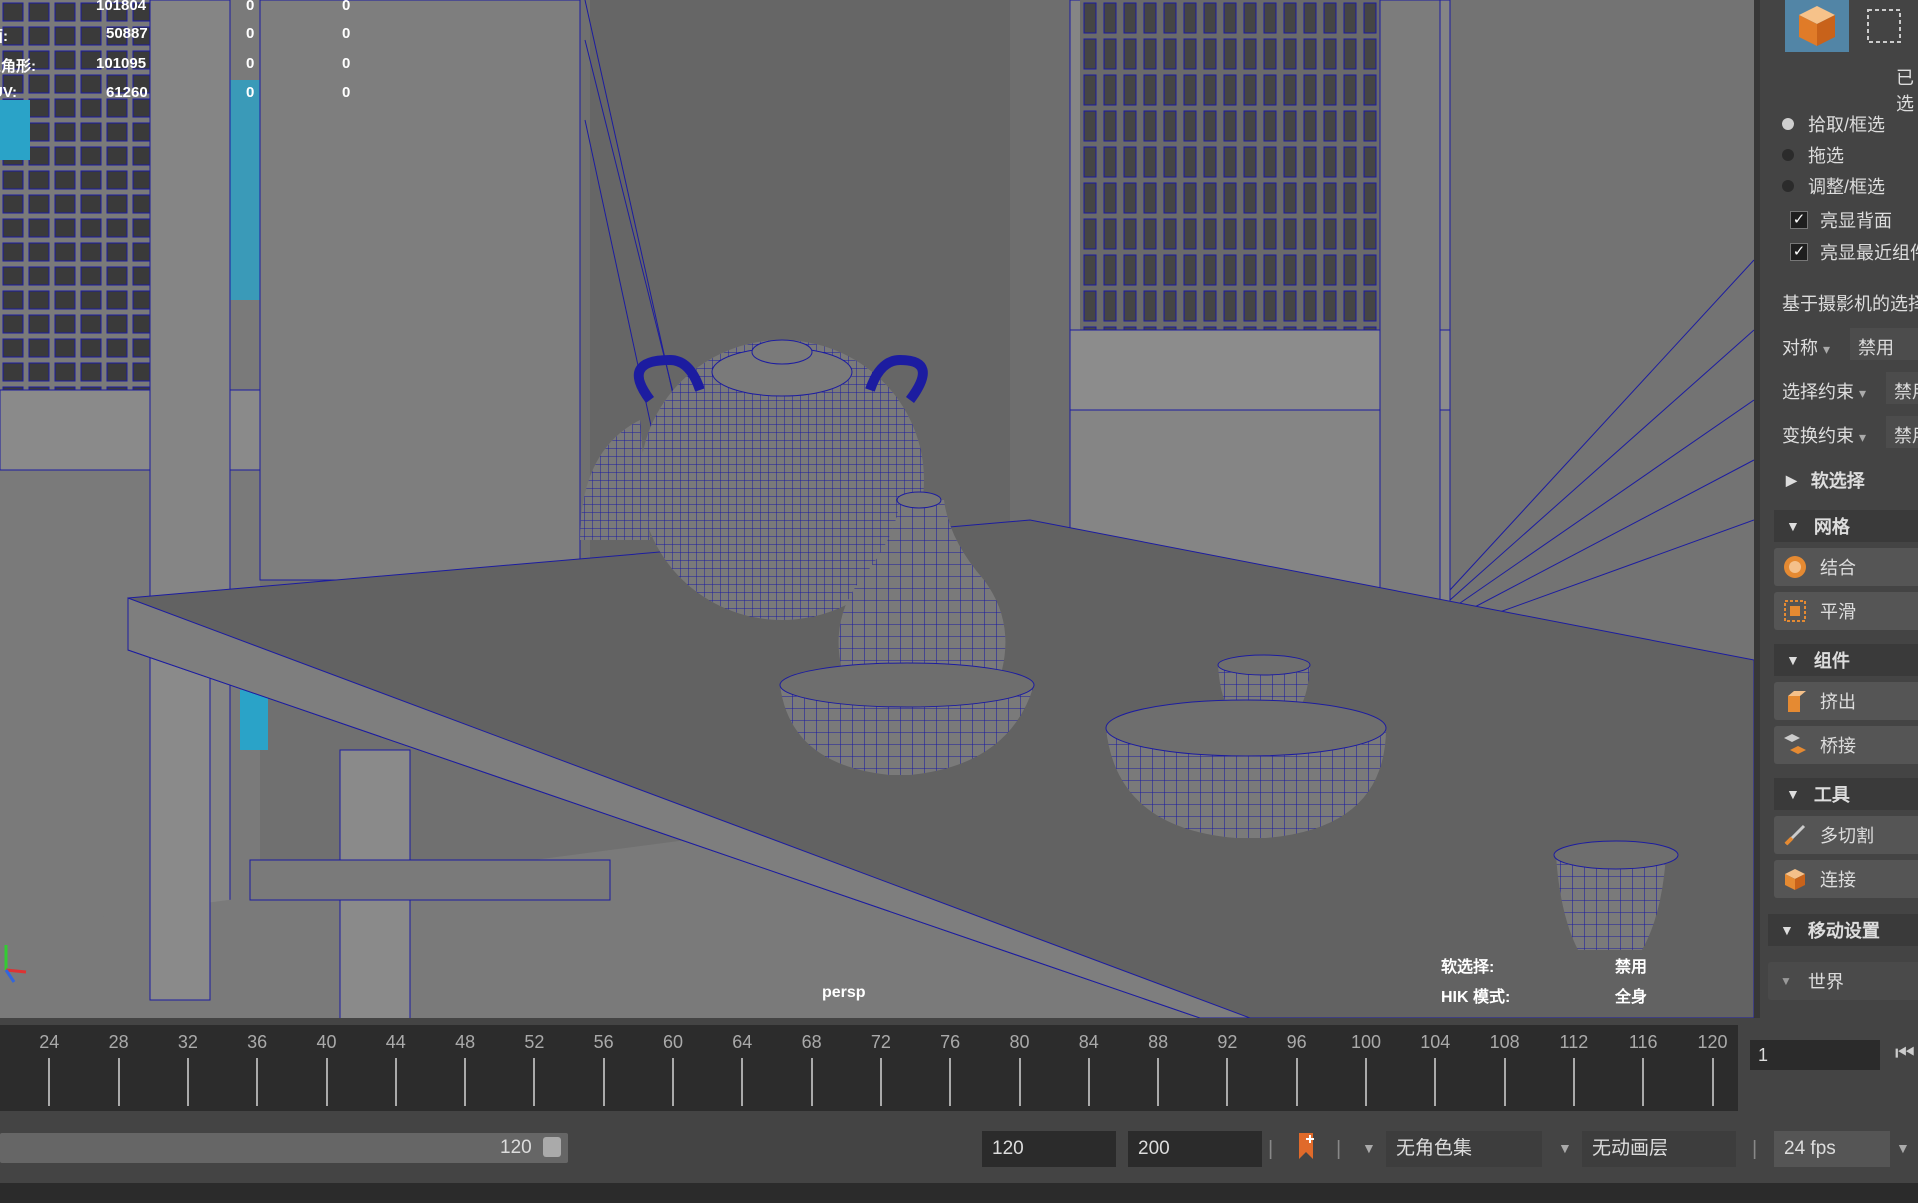  Describe the element at coordinates (1856, 221) in the screenshot. I see `check-label: 亮显背面` at that location.